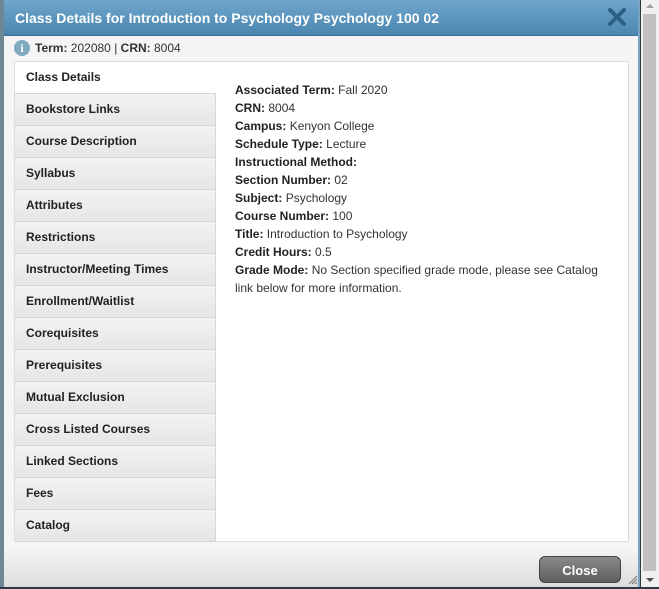 The height and width of the screenshot is (589, 659). What do you see at coordinates (425, 144) in the screenshot?
I see `detail-row: Schedule Type: Lecture` at bounding box center [425, 144].